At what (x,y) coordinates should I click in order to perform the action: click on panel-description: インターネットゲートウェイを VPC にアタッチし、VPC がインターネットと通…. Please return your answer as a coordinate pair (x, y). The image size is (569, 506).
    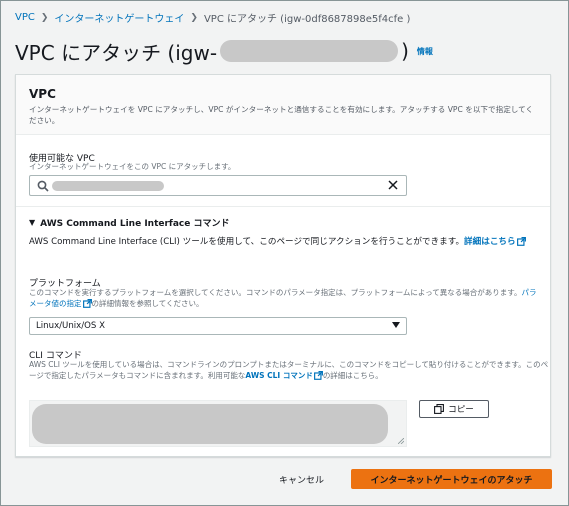
    Looking at the image, I should click on (281, 115).